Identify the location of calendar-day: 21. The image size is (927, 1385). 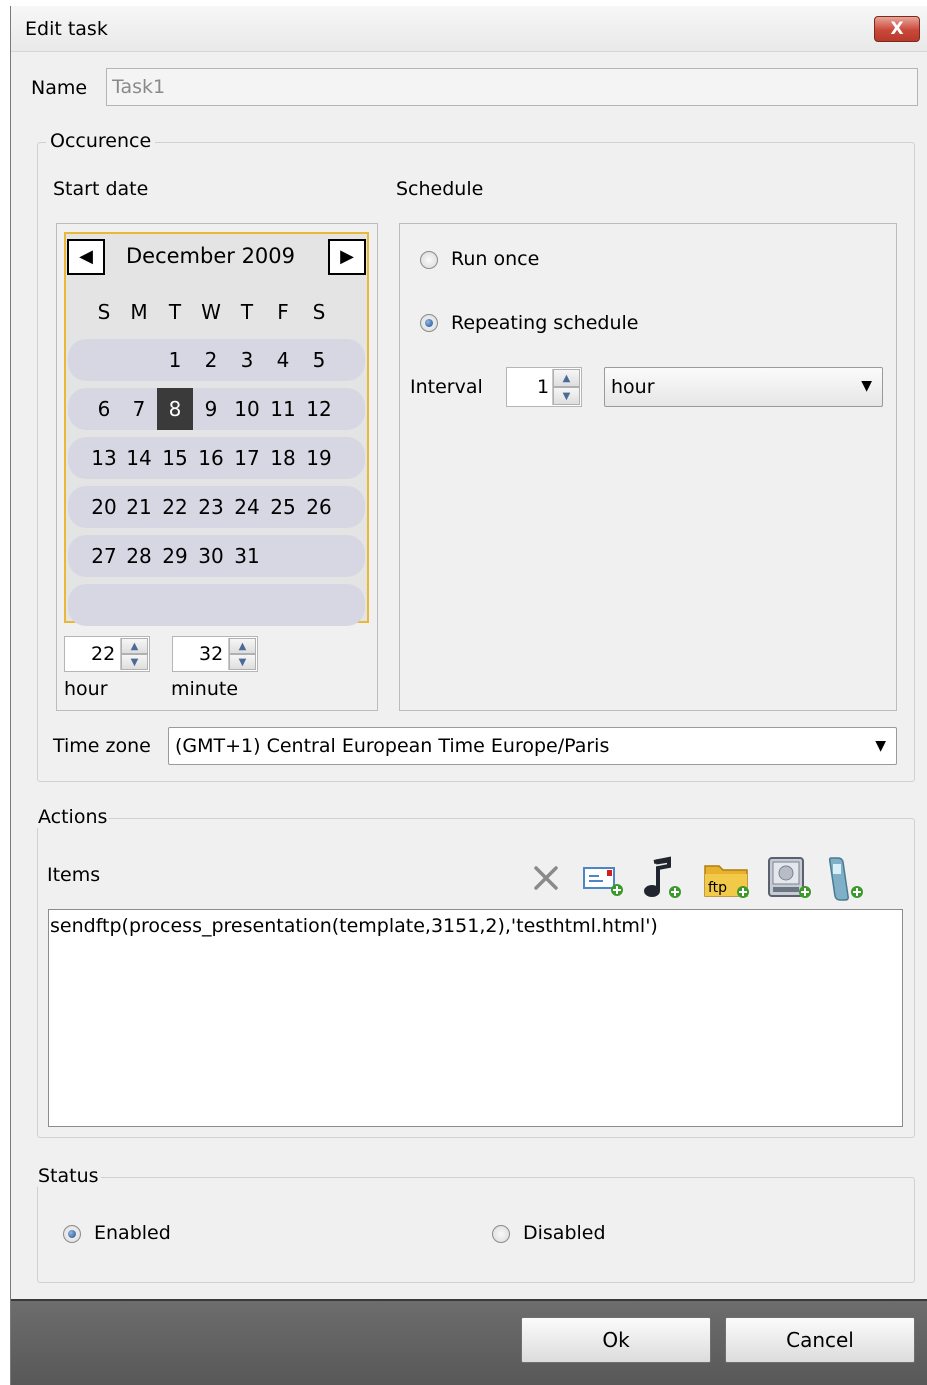
(139, 507).